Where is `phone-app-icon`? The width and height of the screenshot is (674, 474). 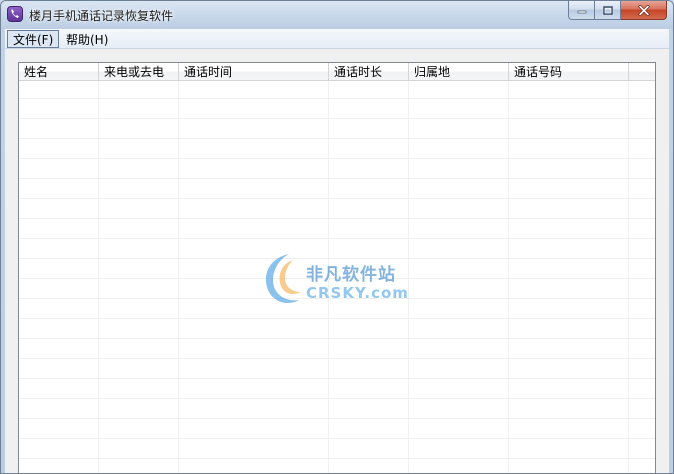
phone-app-icon is located at coordinates (15, 14).